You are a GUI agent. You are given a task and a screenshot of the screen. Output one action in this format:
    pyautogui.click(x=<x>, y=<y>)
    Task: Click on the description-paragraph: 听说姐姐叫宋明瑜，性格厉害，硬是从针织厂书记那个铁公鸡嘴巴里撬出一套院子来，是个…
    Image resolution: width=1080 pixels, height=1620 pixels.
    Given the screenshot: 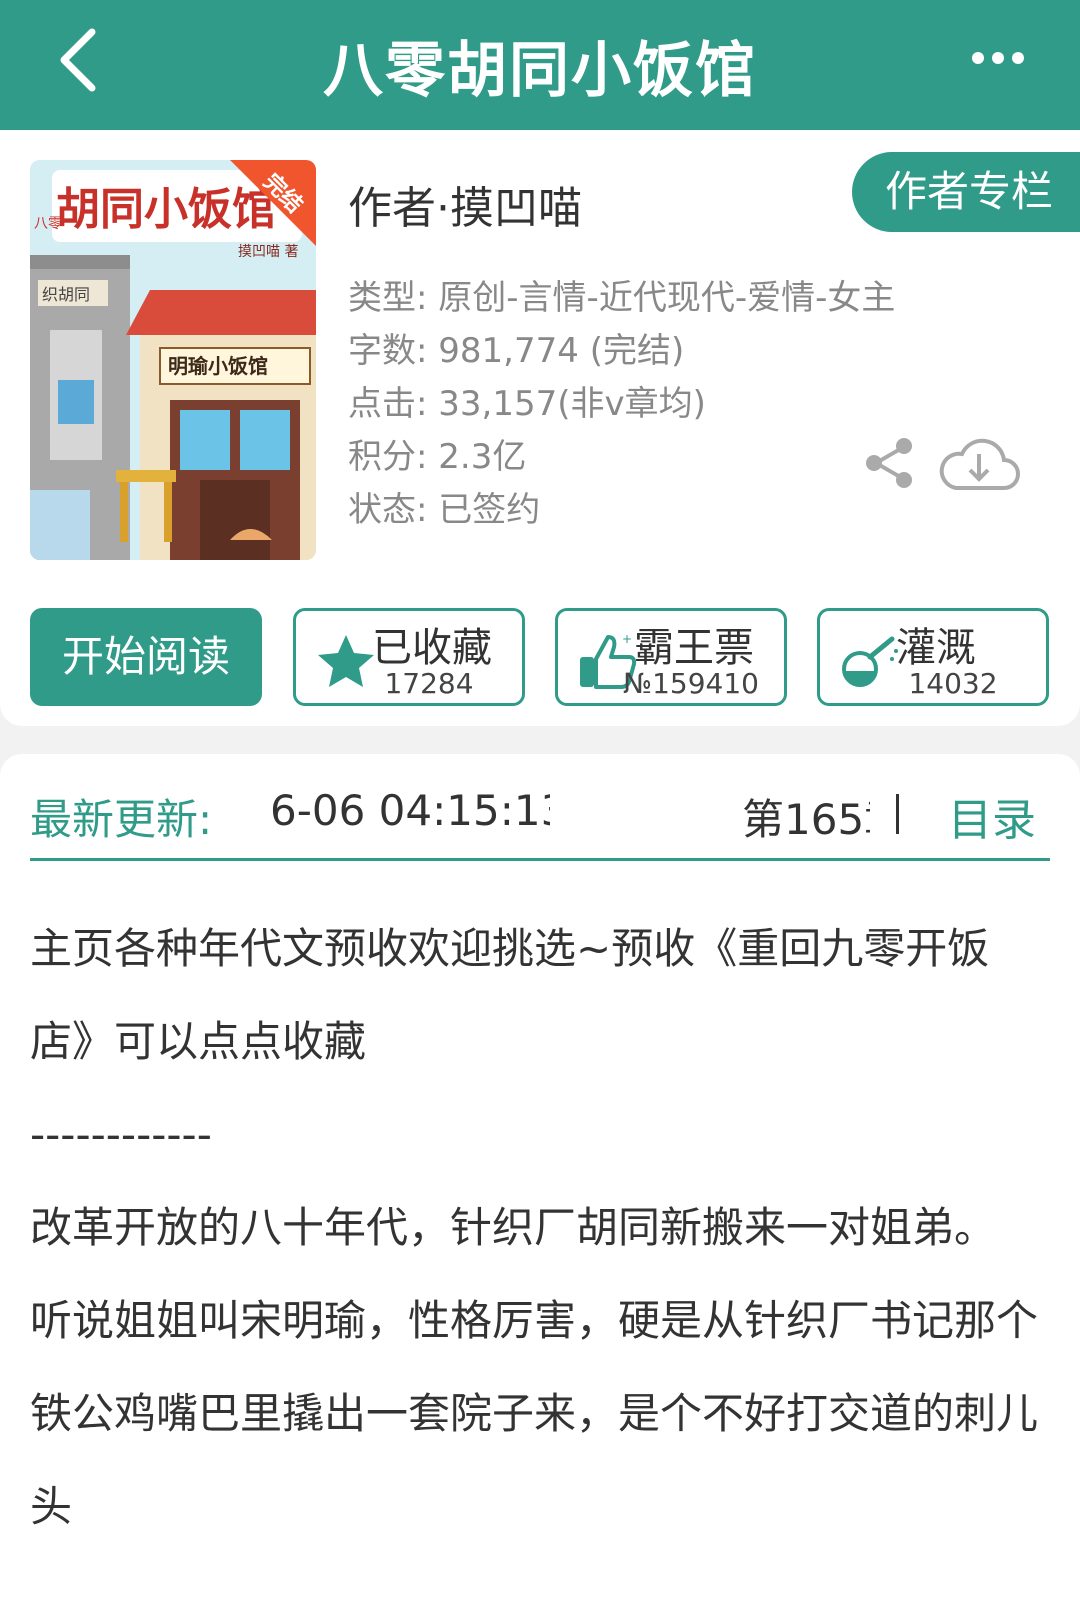 What is the action you would take?
    pyautogui.click(x=534, y=1413)
    